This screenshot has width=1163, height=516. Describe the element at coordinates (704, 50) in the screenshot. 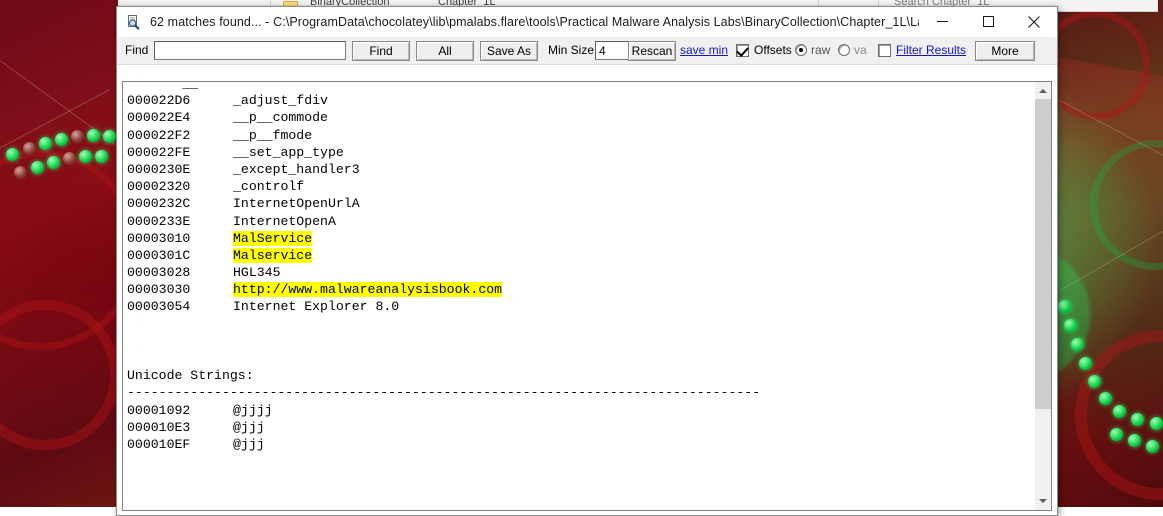

I see `save-min-link: save min` at that location.